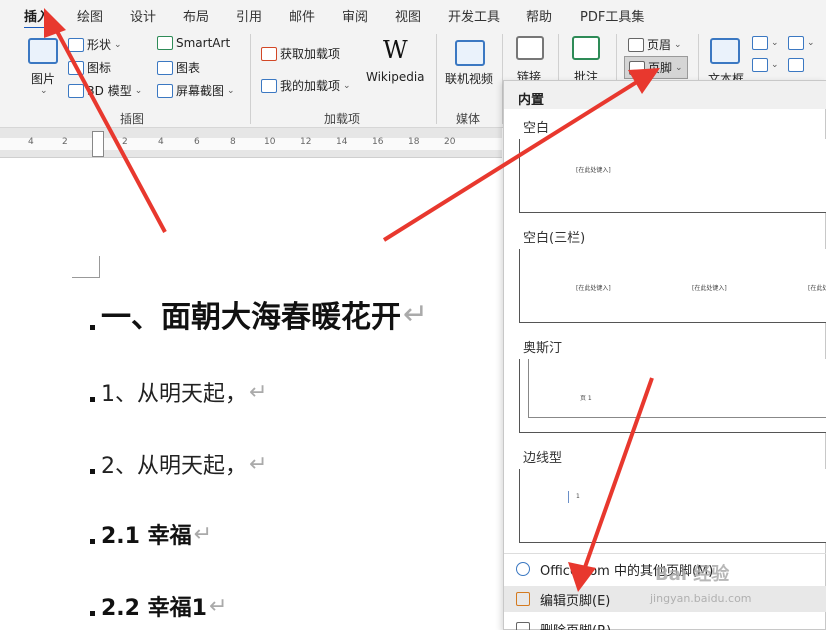 This screenshot has width=826, height=630. Describe the element at coordinates (146, 536) in the screenshot. I see `heading-2-1-text: 2.1 幸福` at that location.